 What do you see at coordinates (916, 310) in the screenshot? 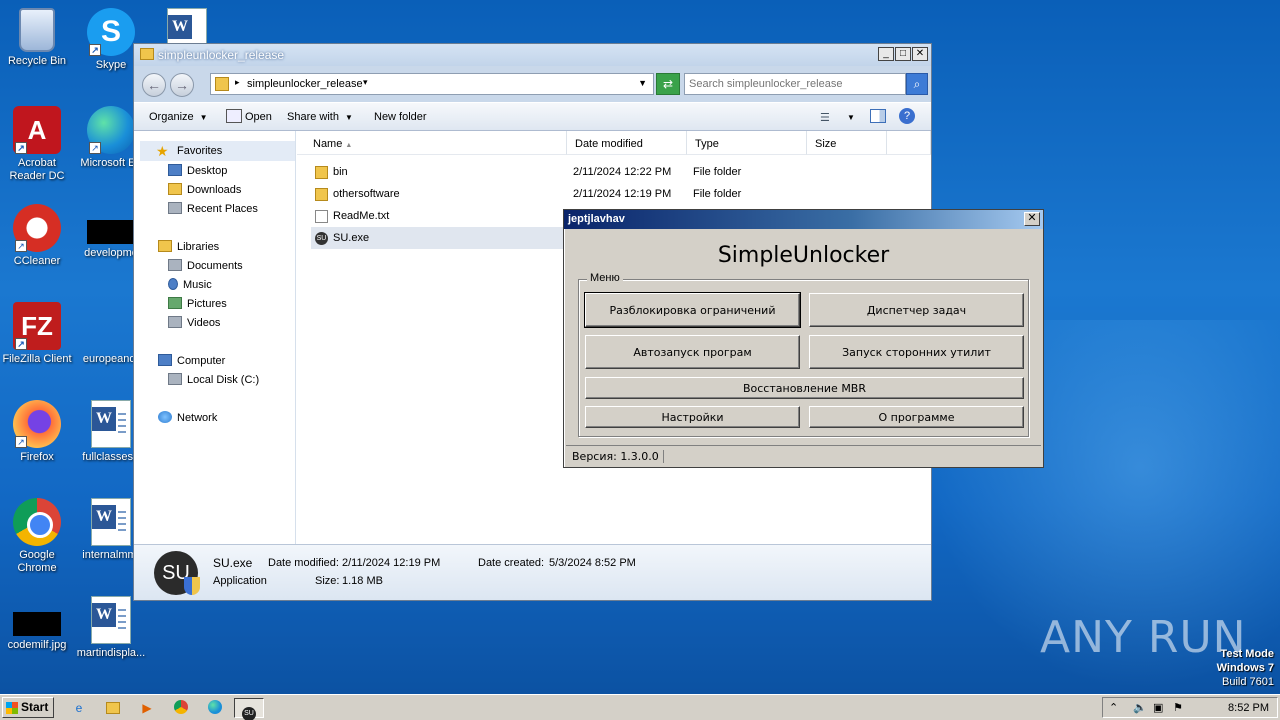
I see `task-manager-button: Диспетчер задач` at bounding box center [916, 310].